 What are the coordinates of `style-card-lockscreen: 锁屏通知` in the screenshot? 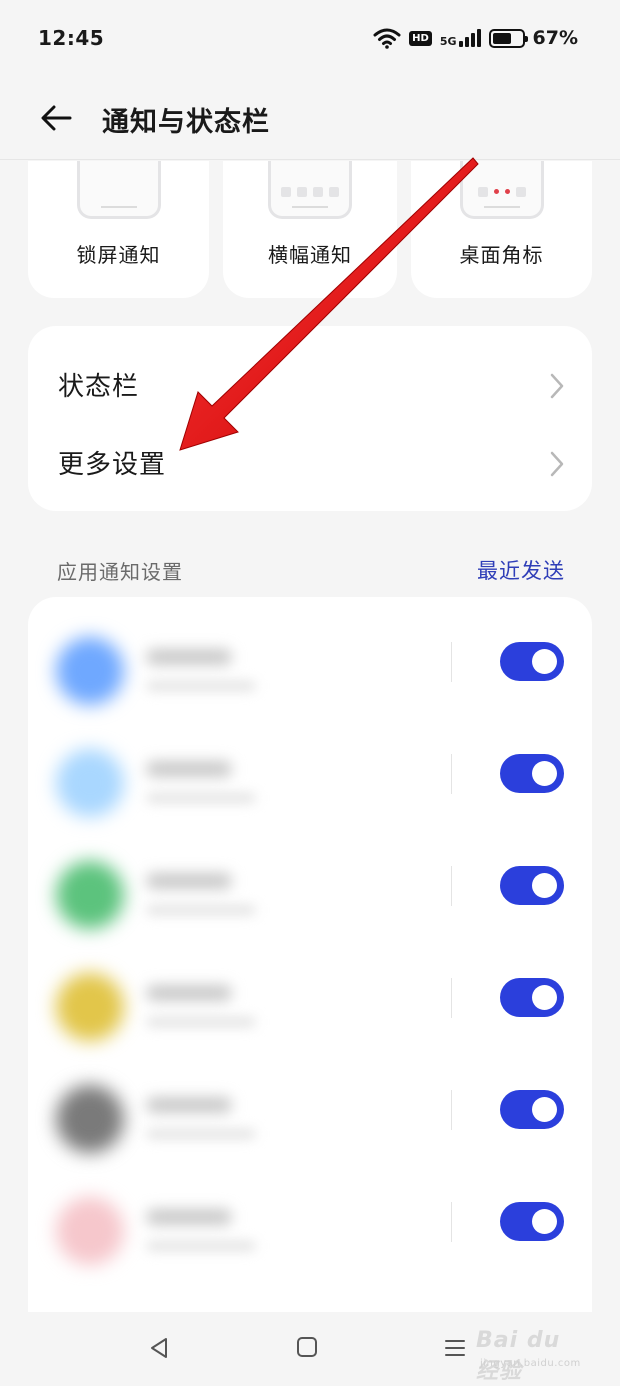 It's located at (118, 229).